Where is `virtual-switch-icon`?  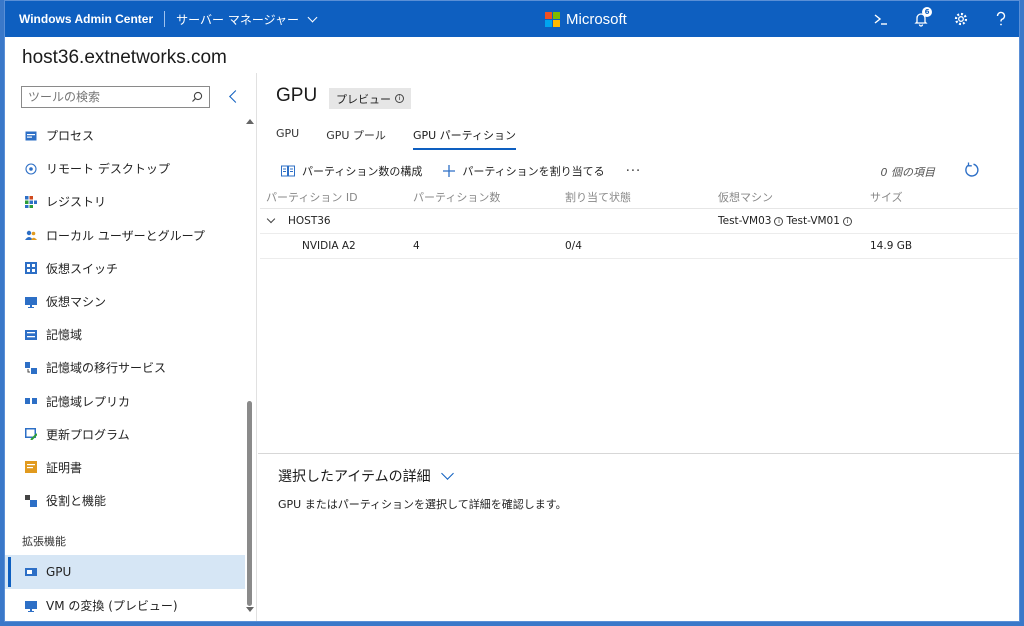
virtual-switch-icon is located at coordinates (31, 268).